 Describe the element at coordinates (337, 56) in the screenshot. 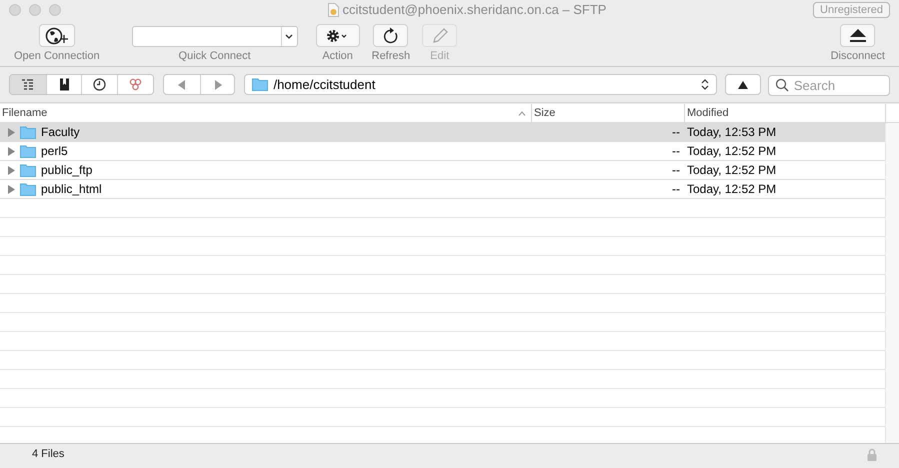

I see `toolbar-label: Action` at that location.